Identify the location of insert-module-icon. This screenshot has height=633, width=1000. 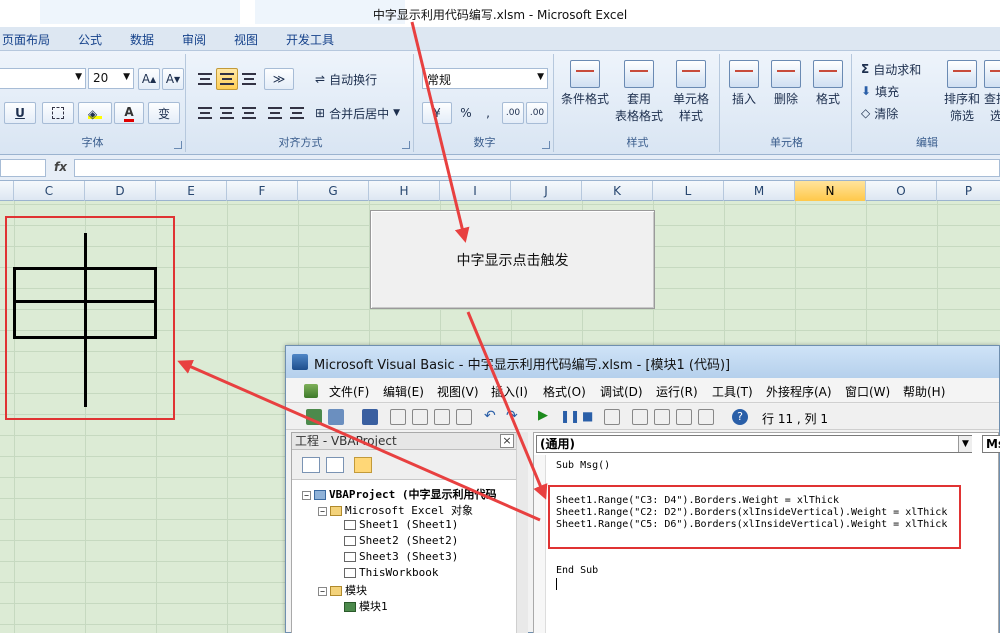
(336, 417).